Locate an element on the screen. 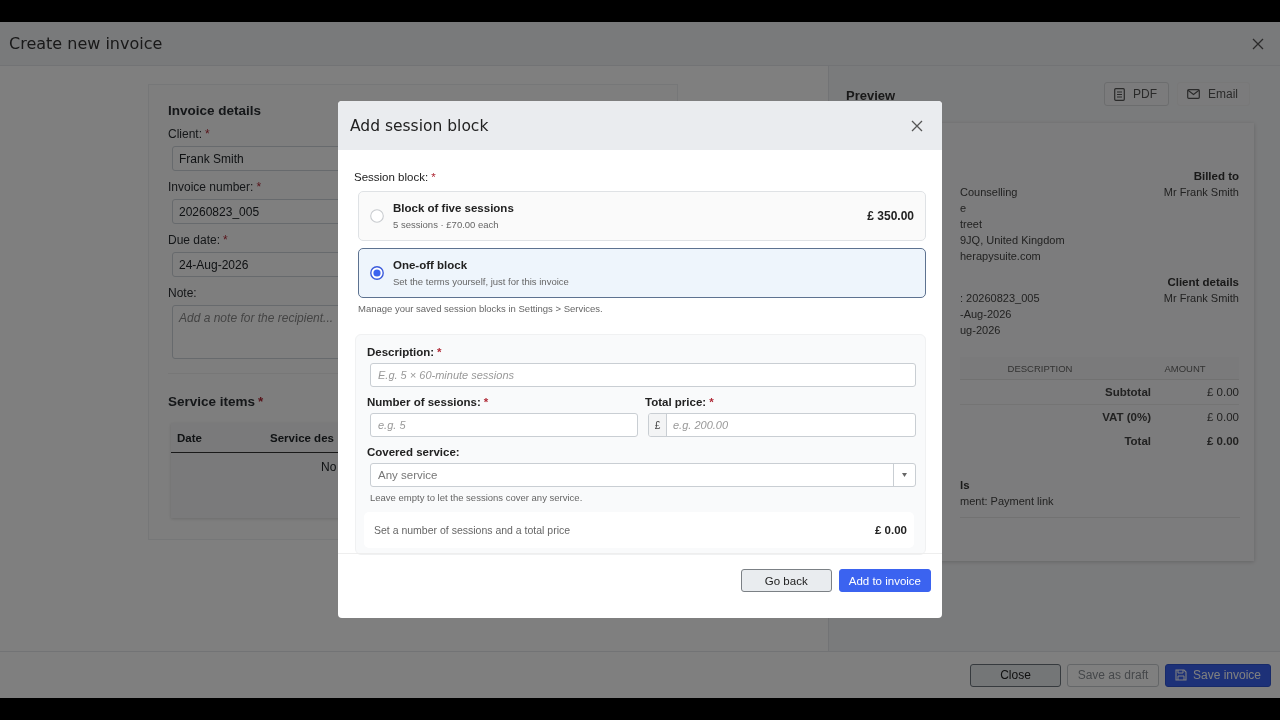 The width and height of the screenshot is (1280, 720). option-title: One-off block is located at coordinates (431, 265).